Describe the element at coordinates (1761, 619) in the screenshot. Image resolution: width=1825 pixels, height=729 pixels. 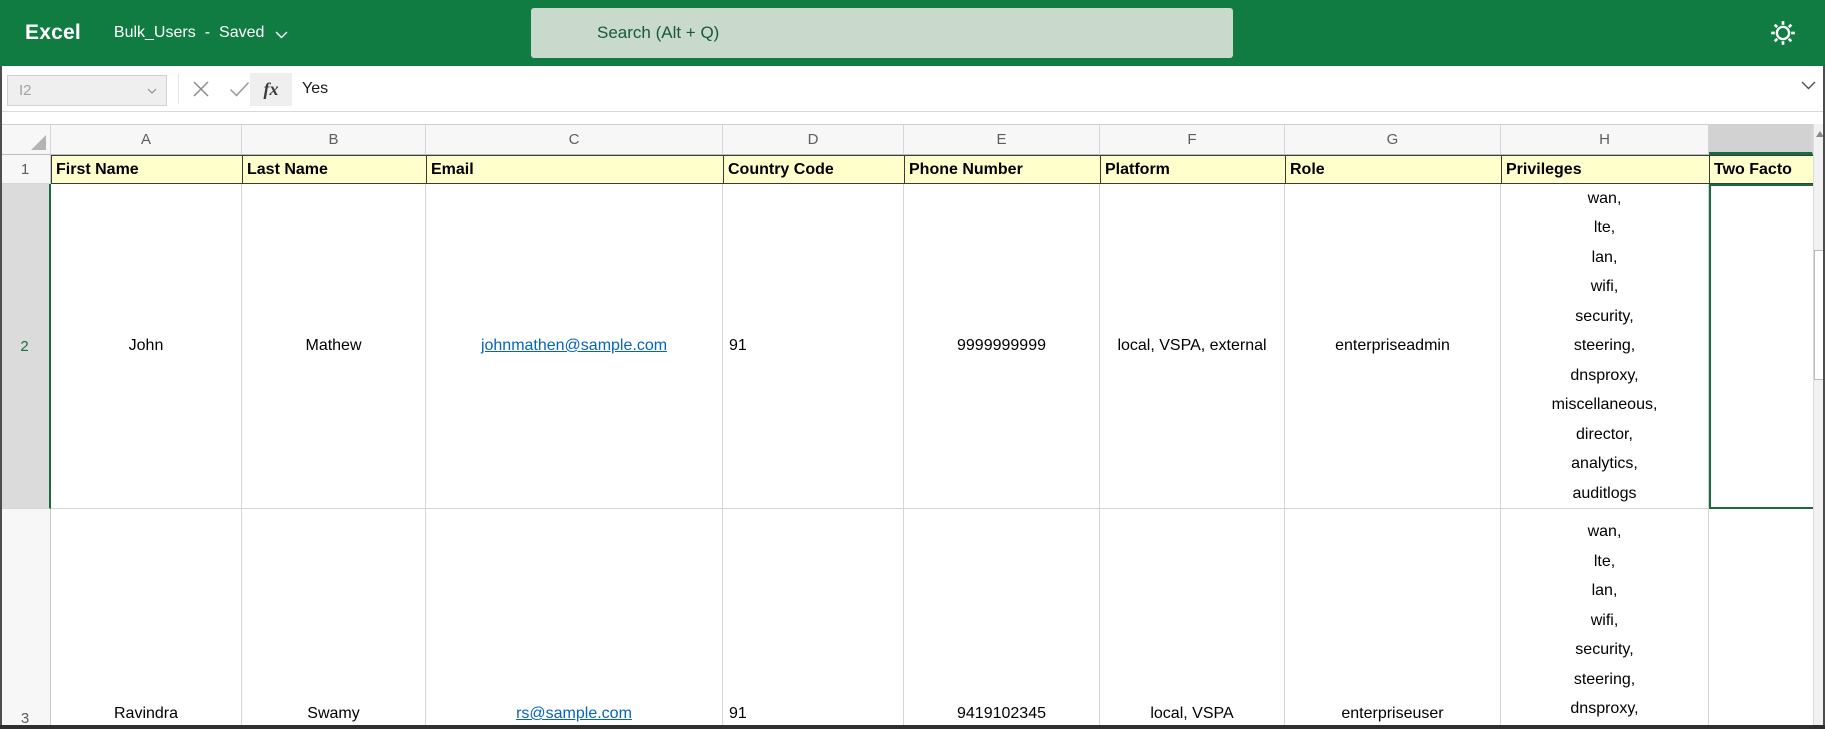
I see `cell-i3` at that location.